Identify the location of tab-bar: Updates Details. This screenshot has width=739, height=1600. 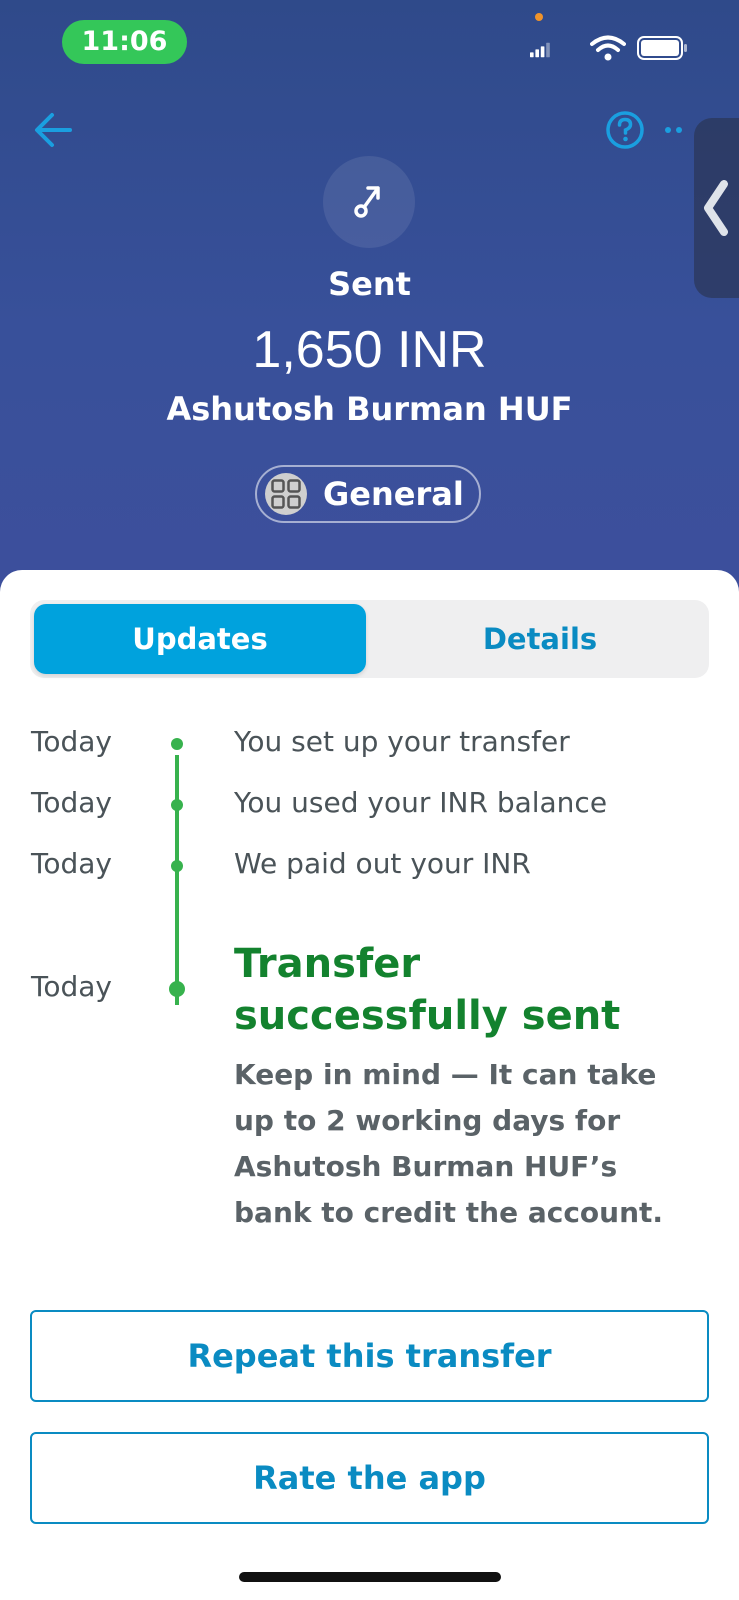
(369, 639).